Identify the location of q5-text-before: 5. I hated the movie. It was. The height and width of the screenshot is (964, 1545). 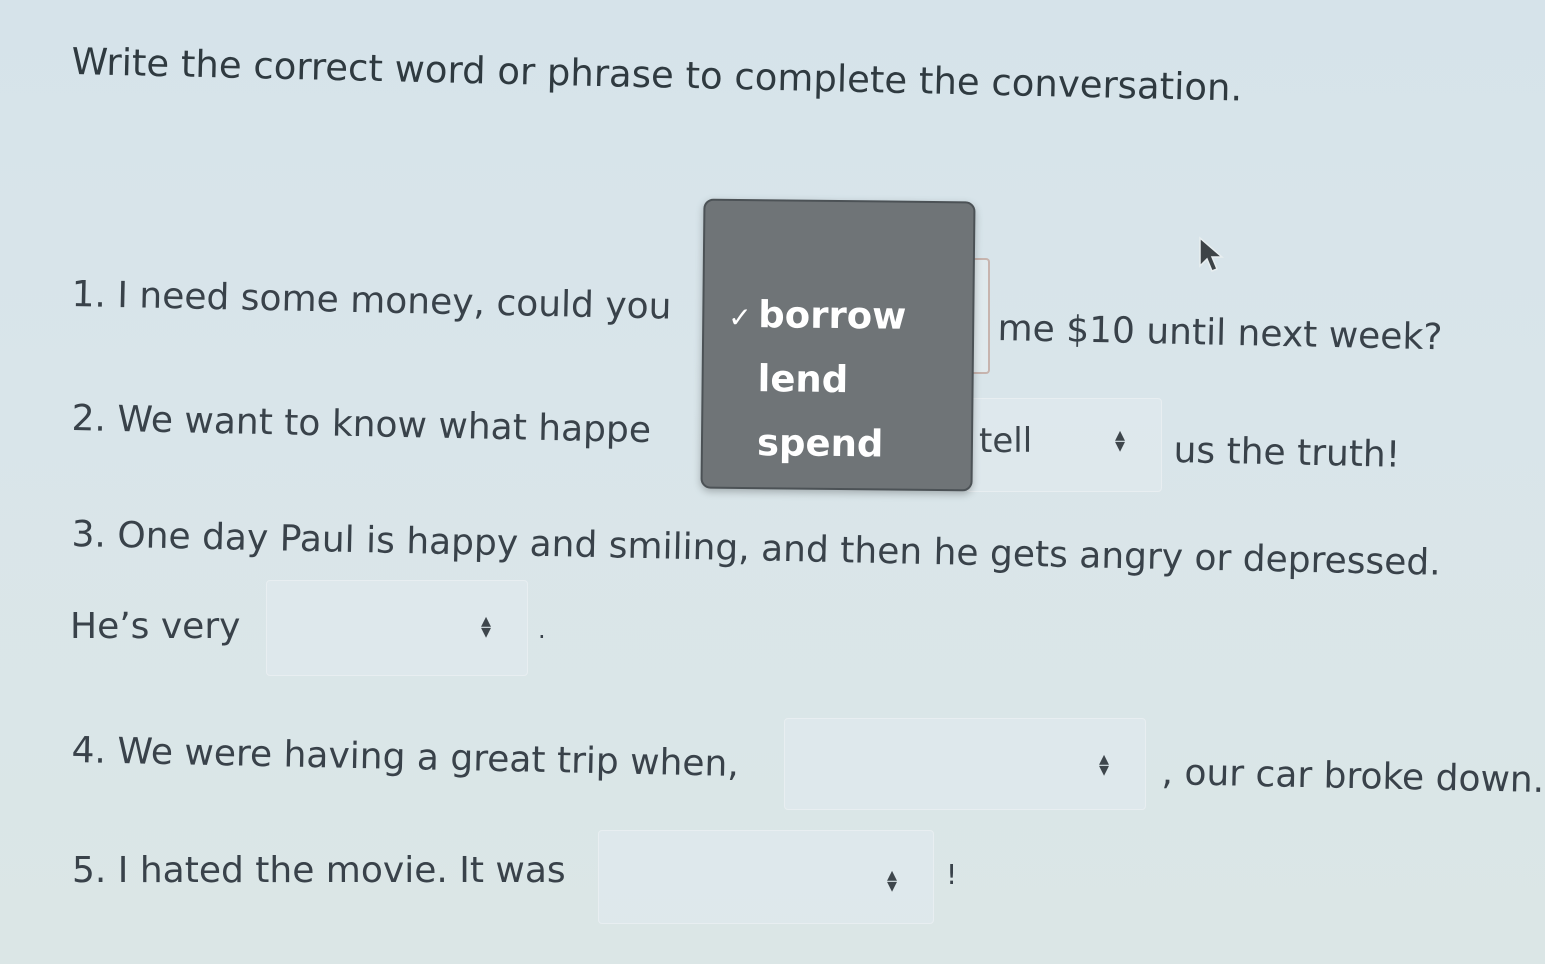
(319, 870).